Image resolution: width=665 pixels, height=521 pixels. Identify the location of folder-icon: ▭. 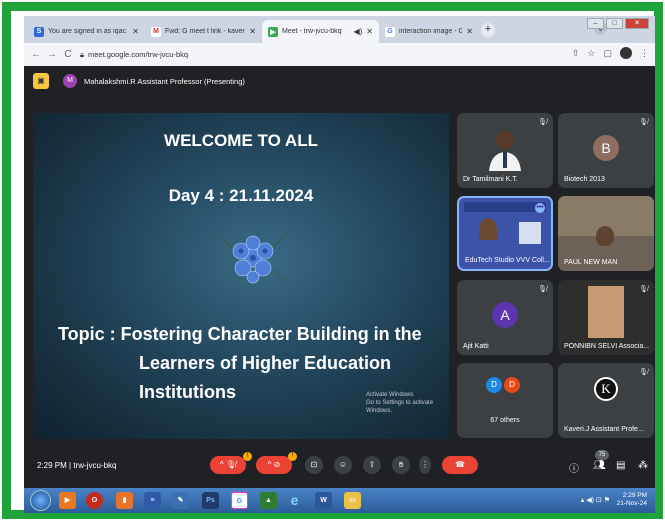
(352, 500).